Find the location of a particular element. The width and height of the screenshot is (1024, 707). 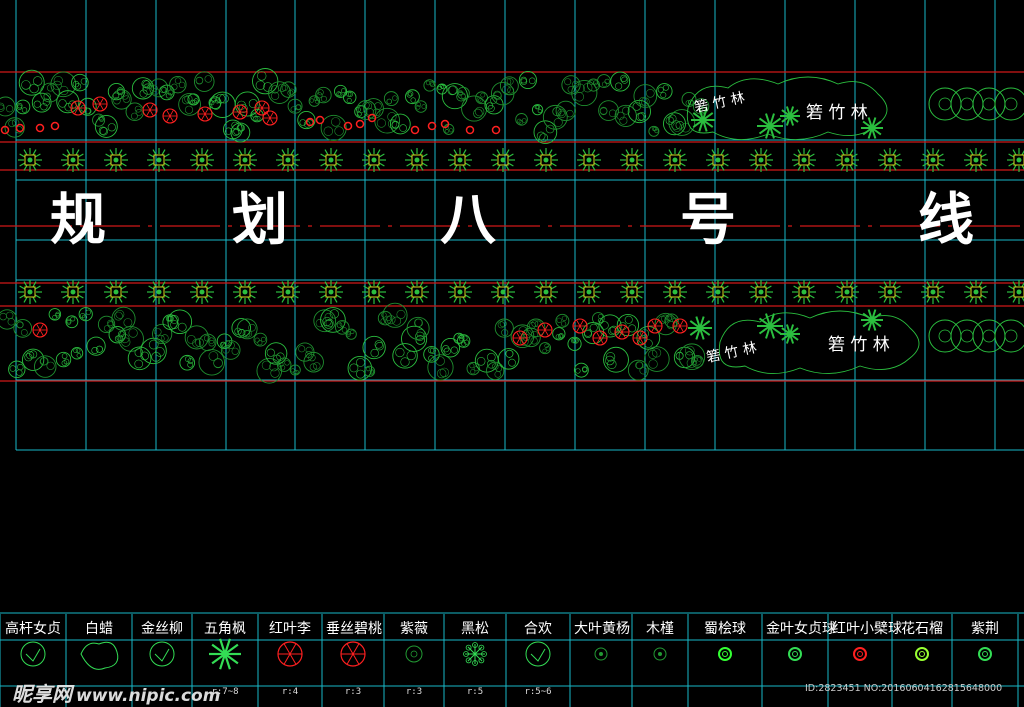

tree-canopy is located at coordinates (1011, 104).